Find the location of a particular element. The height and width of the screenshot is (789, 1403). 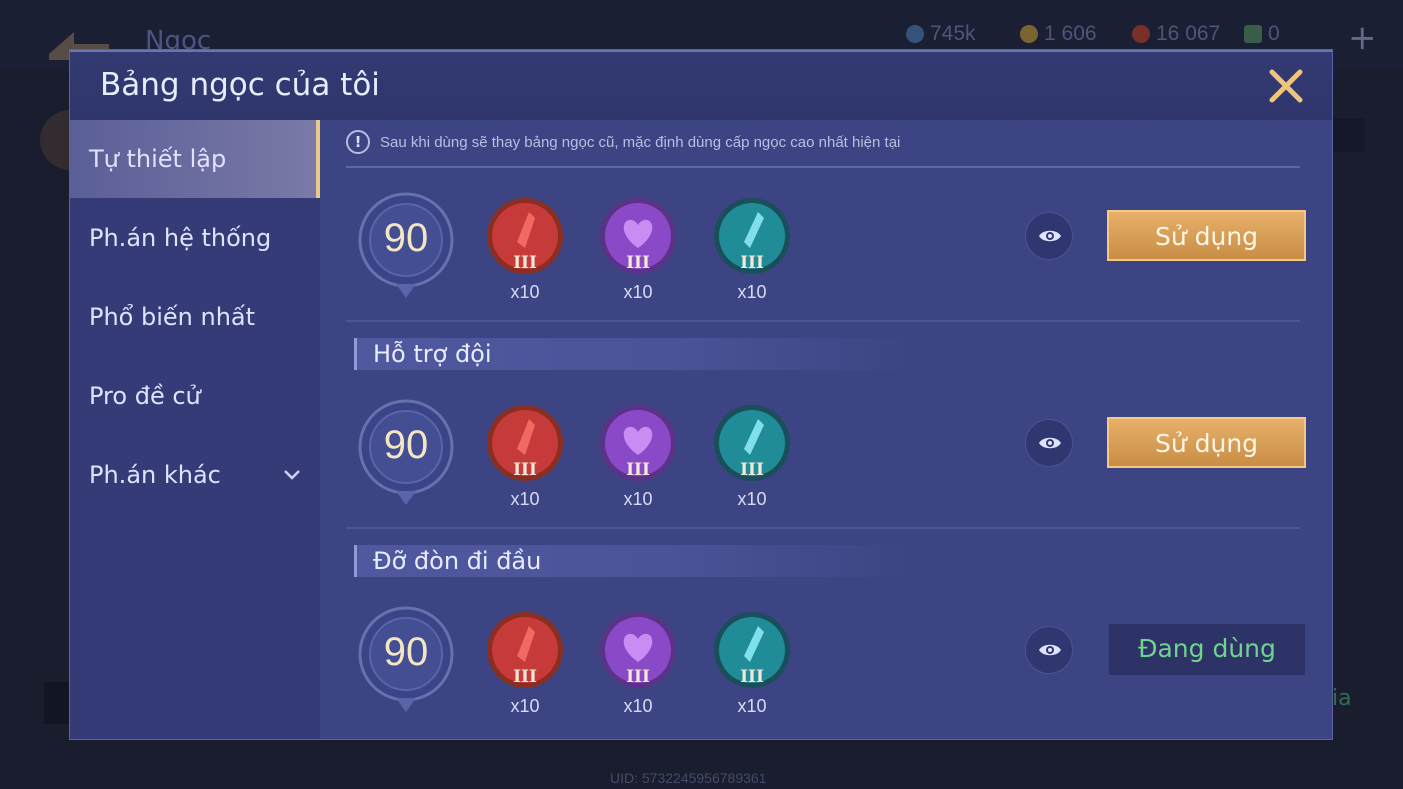

sidebar-item-custom: Tự thiết lập is located at coordinates (195, 159).